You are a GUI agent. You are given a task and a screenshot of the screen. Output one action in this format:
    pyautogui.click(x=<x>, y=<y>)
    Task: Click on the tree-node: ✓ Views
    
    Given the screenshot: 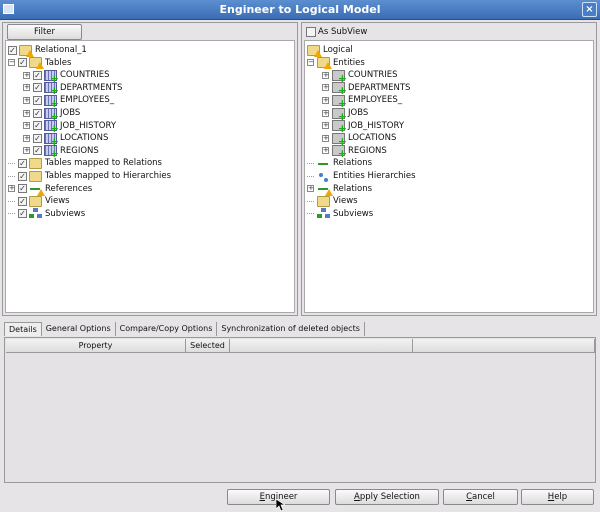 What is the action you would take?
    pyautogui.click(x=39, y=201)
    